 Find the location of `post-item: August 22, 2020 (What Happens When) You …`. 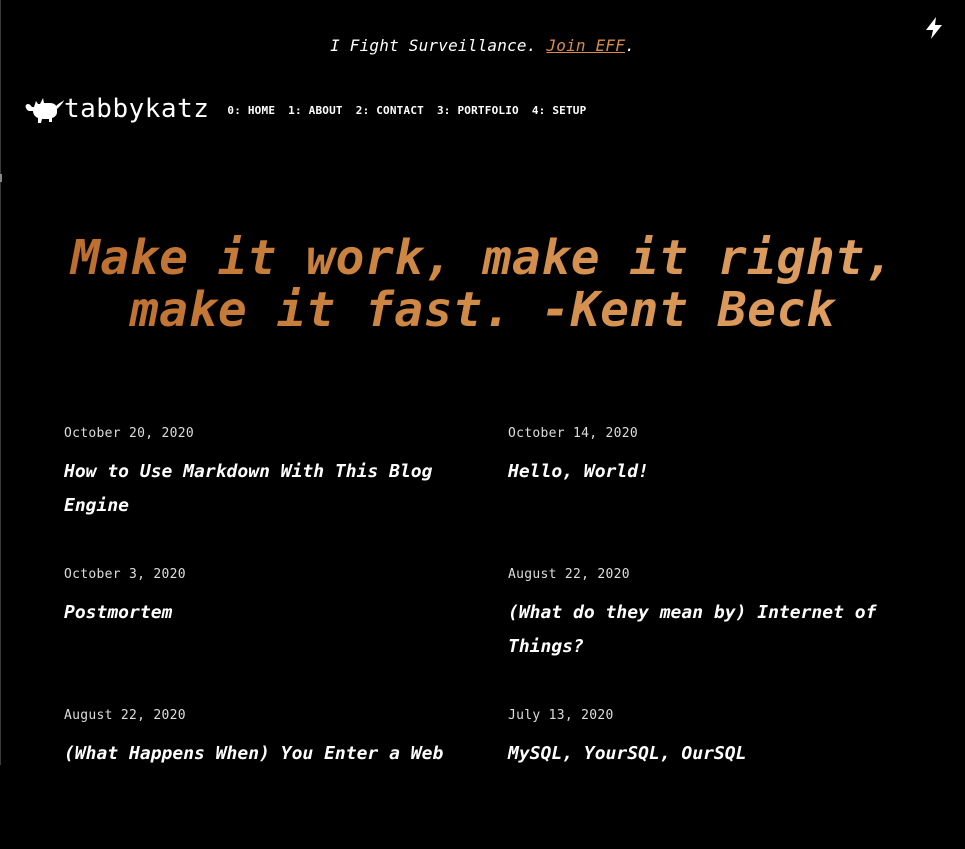

post-item: August 22, 2020 (What Happens When) You … is located at coordinates (286, 778).